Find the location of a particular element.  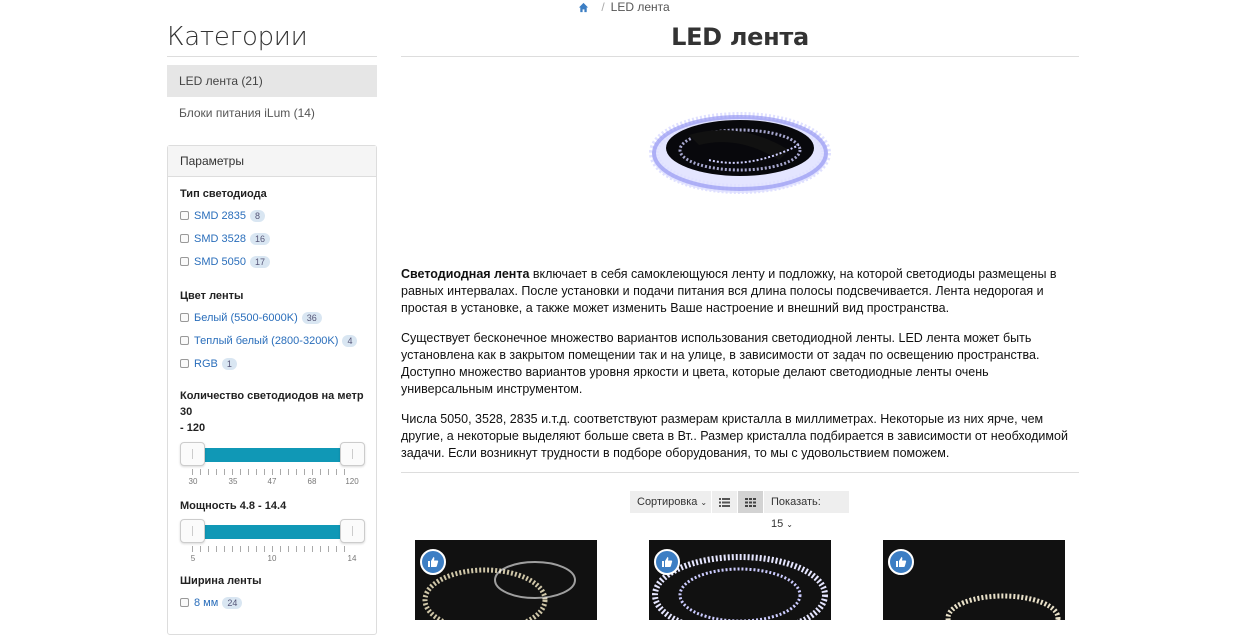

filter-option-white: Белый (5500-6000K) 36 is located at coordinates (272, 318).